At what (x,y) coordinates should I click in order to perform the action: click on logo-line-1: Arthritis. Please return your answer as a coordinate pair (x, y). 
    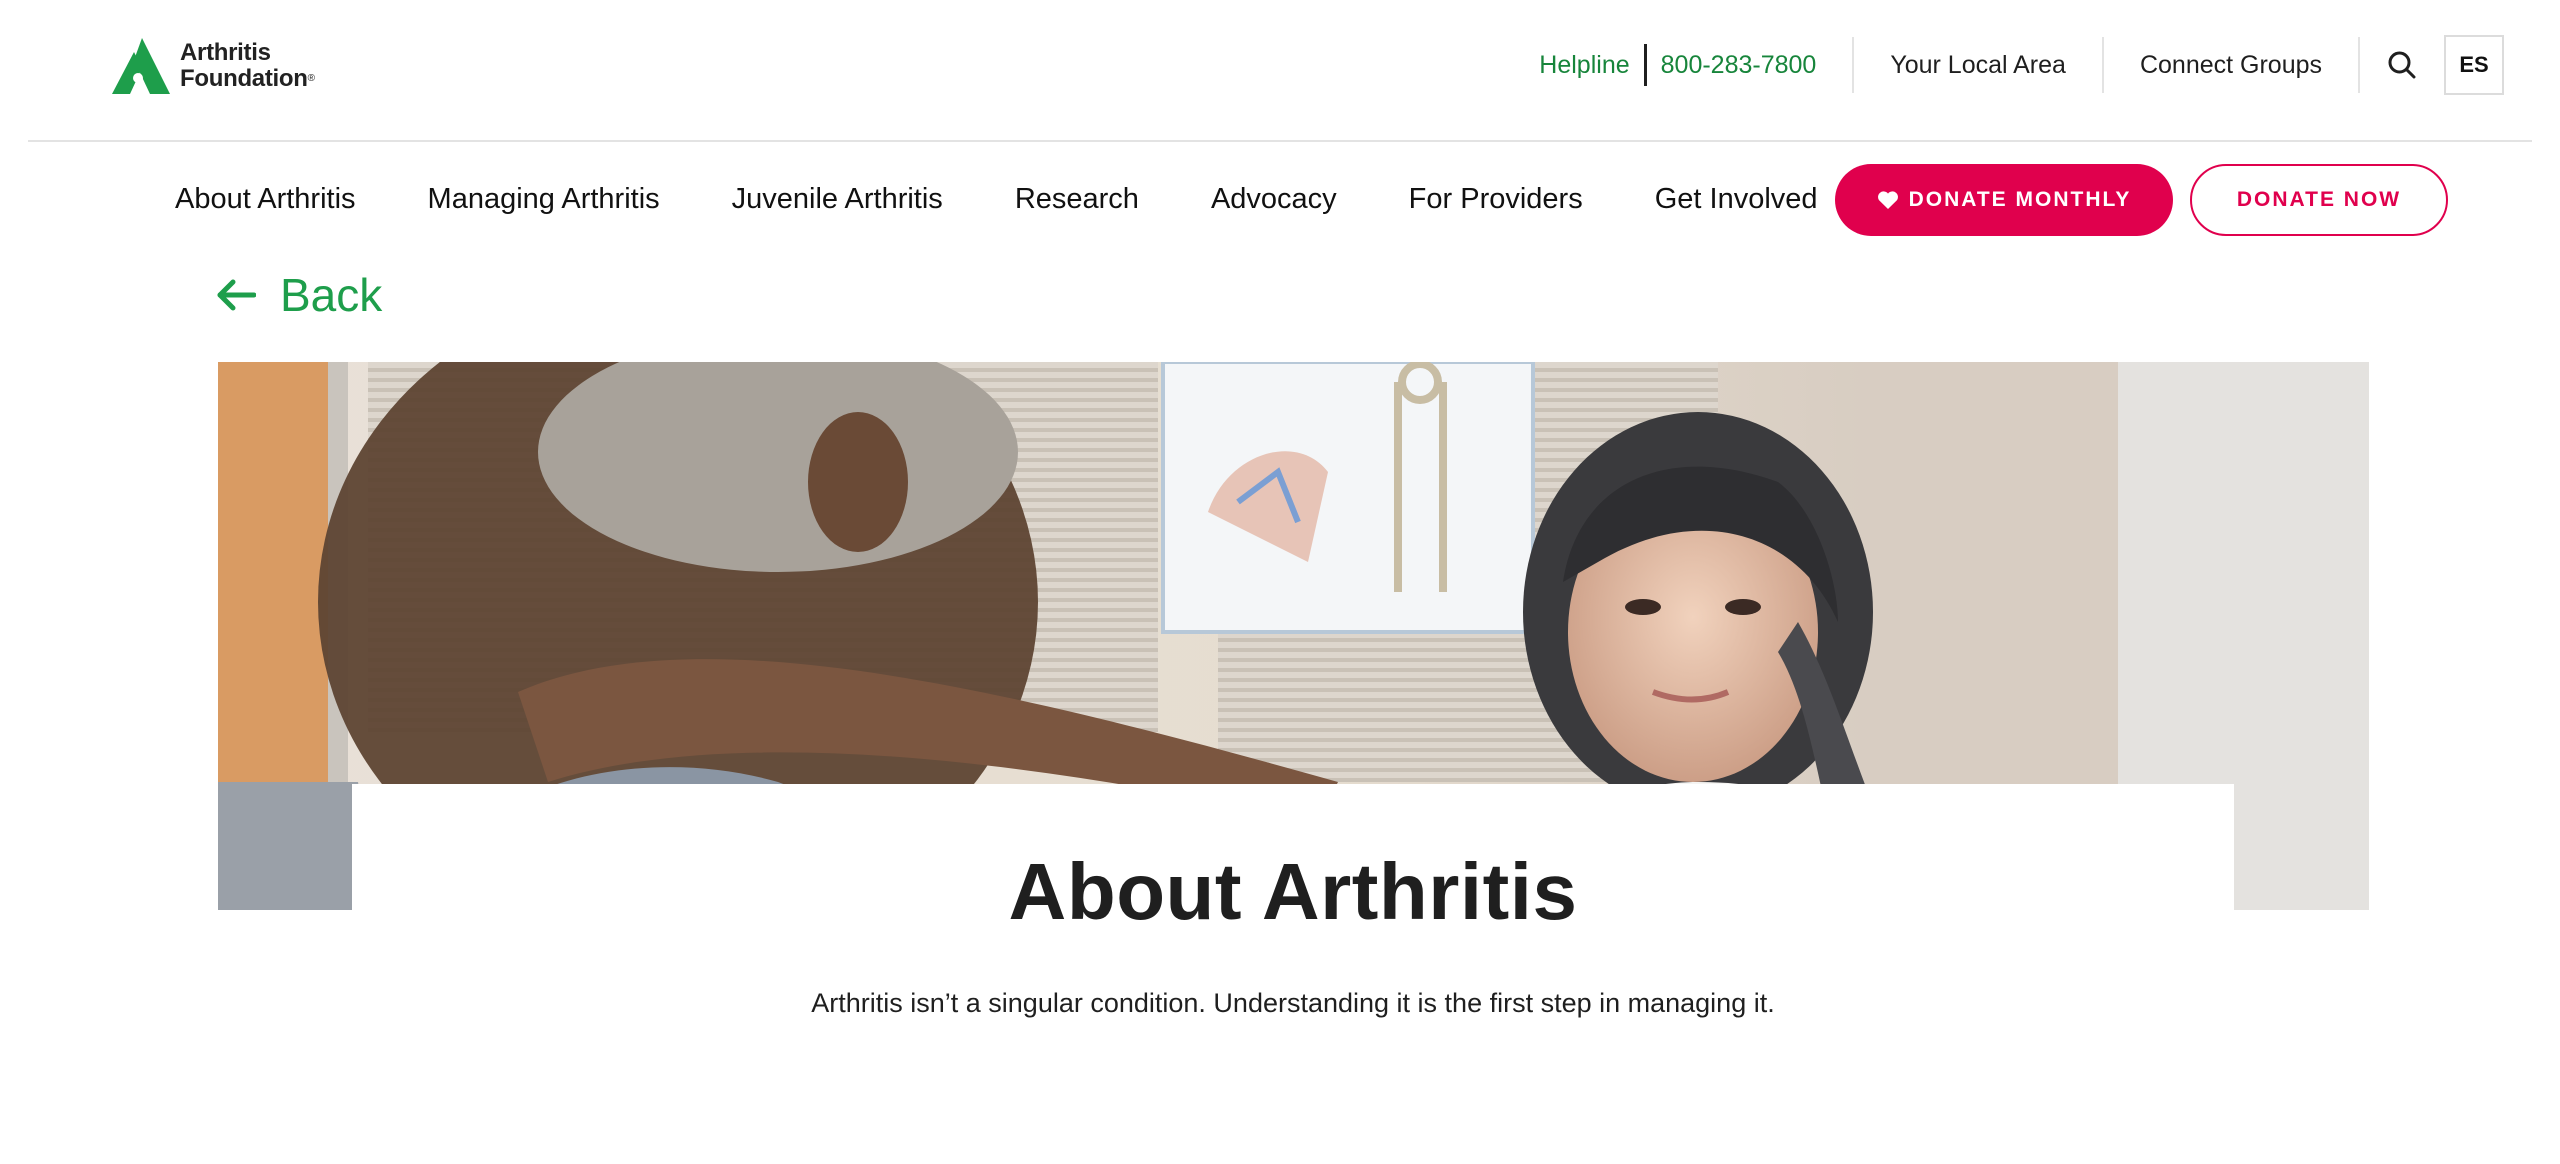
    Looking at the image, I should click on (225, 52).